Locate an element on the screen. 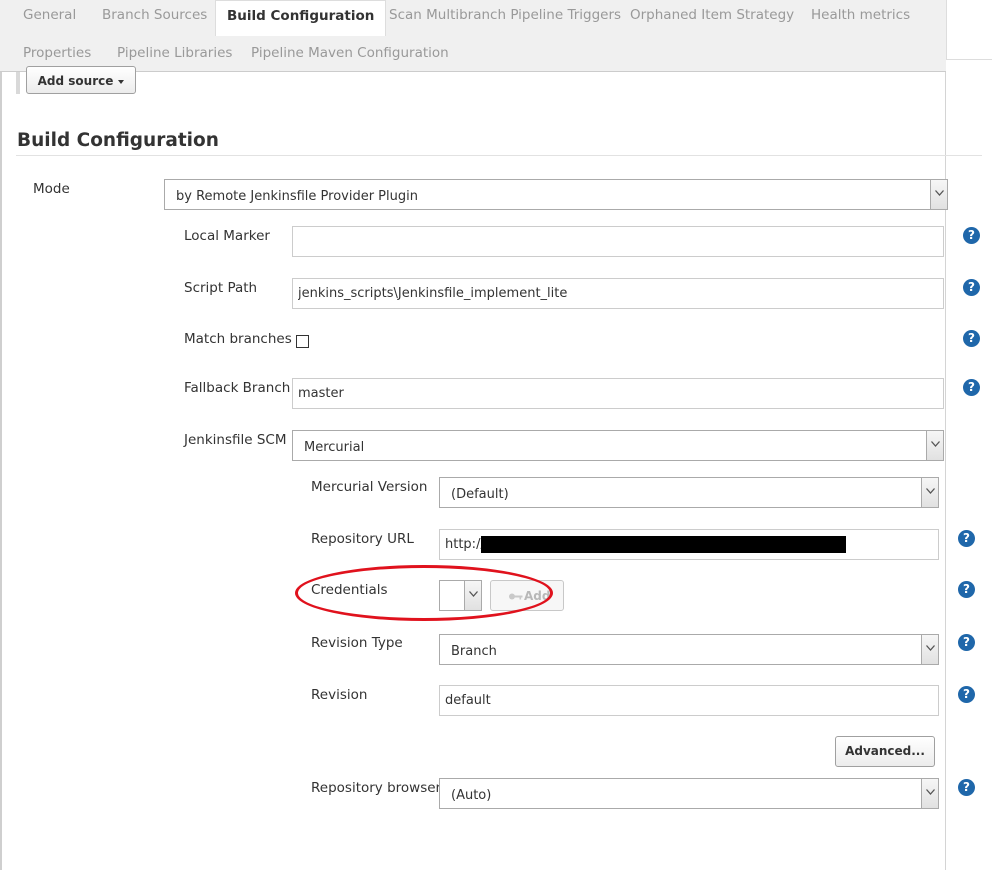 This screenshot has height=870, width=992. help-revision-type-icon: ? is located at coordinates (966, 642).